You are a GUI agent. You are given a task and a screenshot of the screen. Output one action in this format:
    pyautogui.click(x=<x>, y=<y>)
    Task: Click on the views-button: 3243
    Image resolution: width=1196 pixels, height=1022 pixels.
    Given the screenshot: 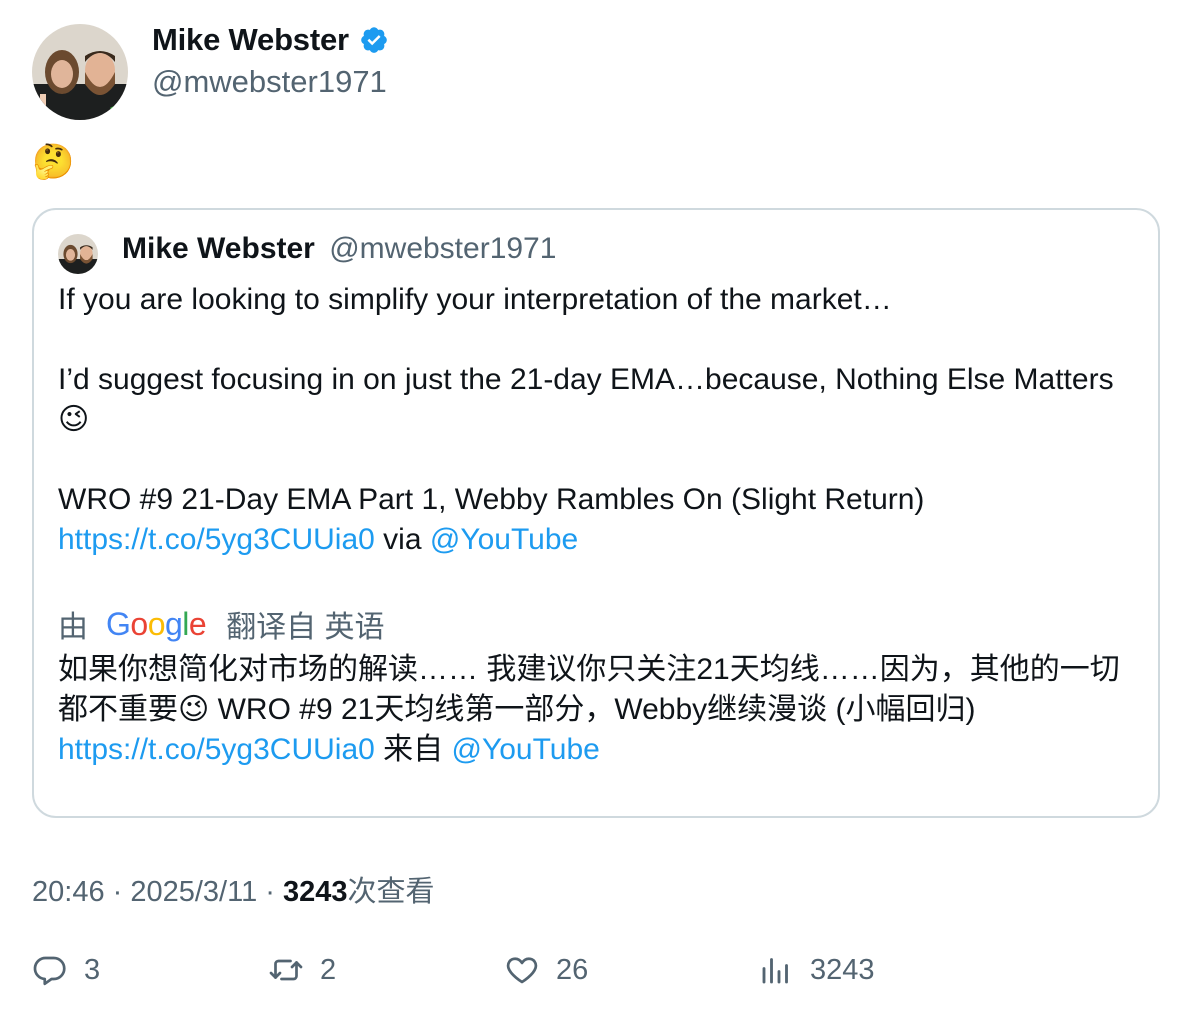 What is the action you would take?
    pyautogui.click(x=816, y=970)
    